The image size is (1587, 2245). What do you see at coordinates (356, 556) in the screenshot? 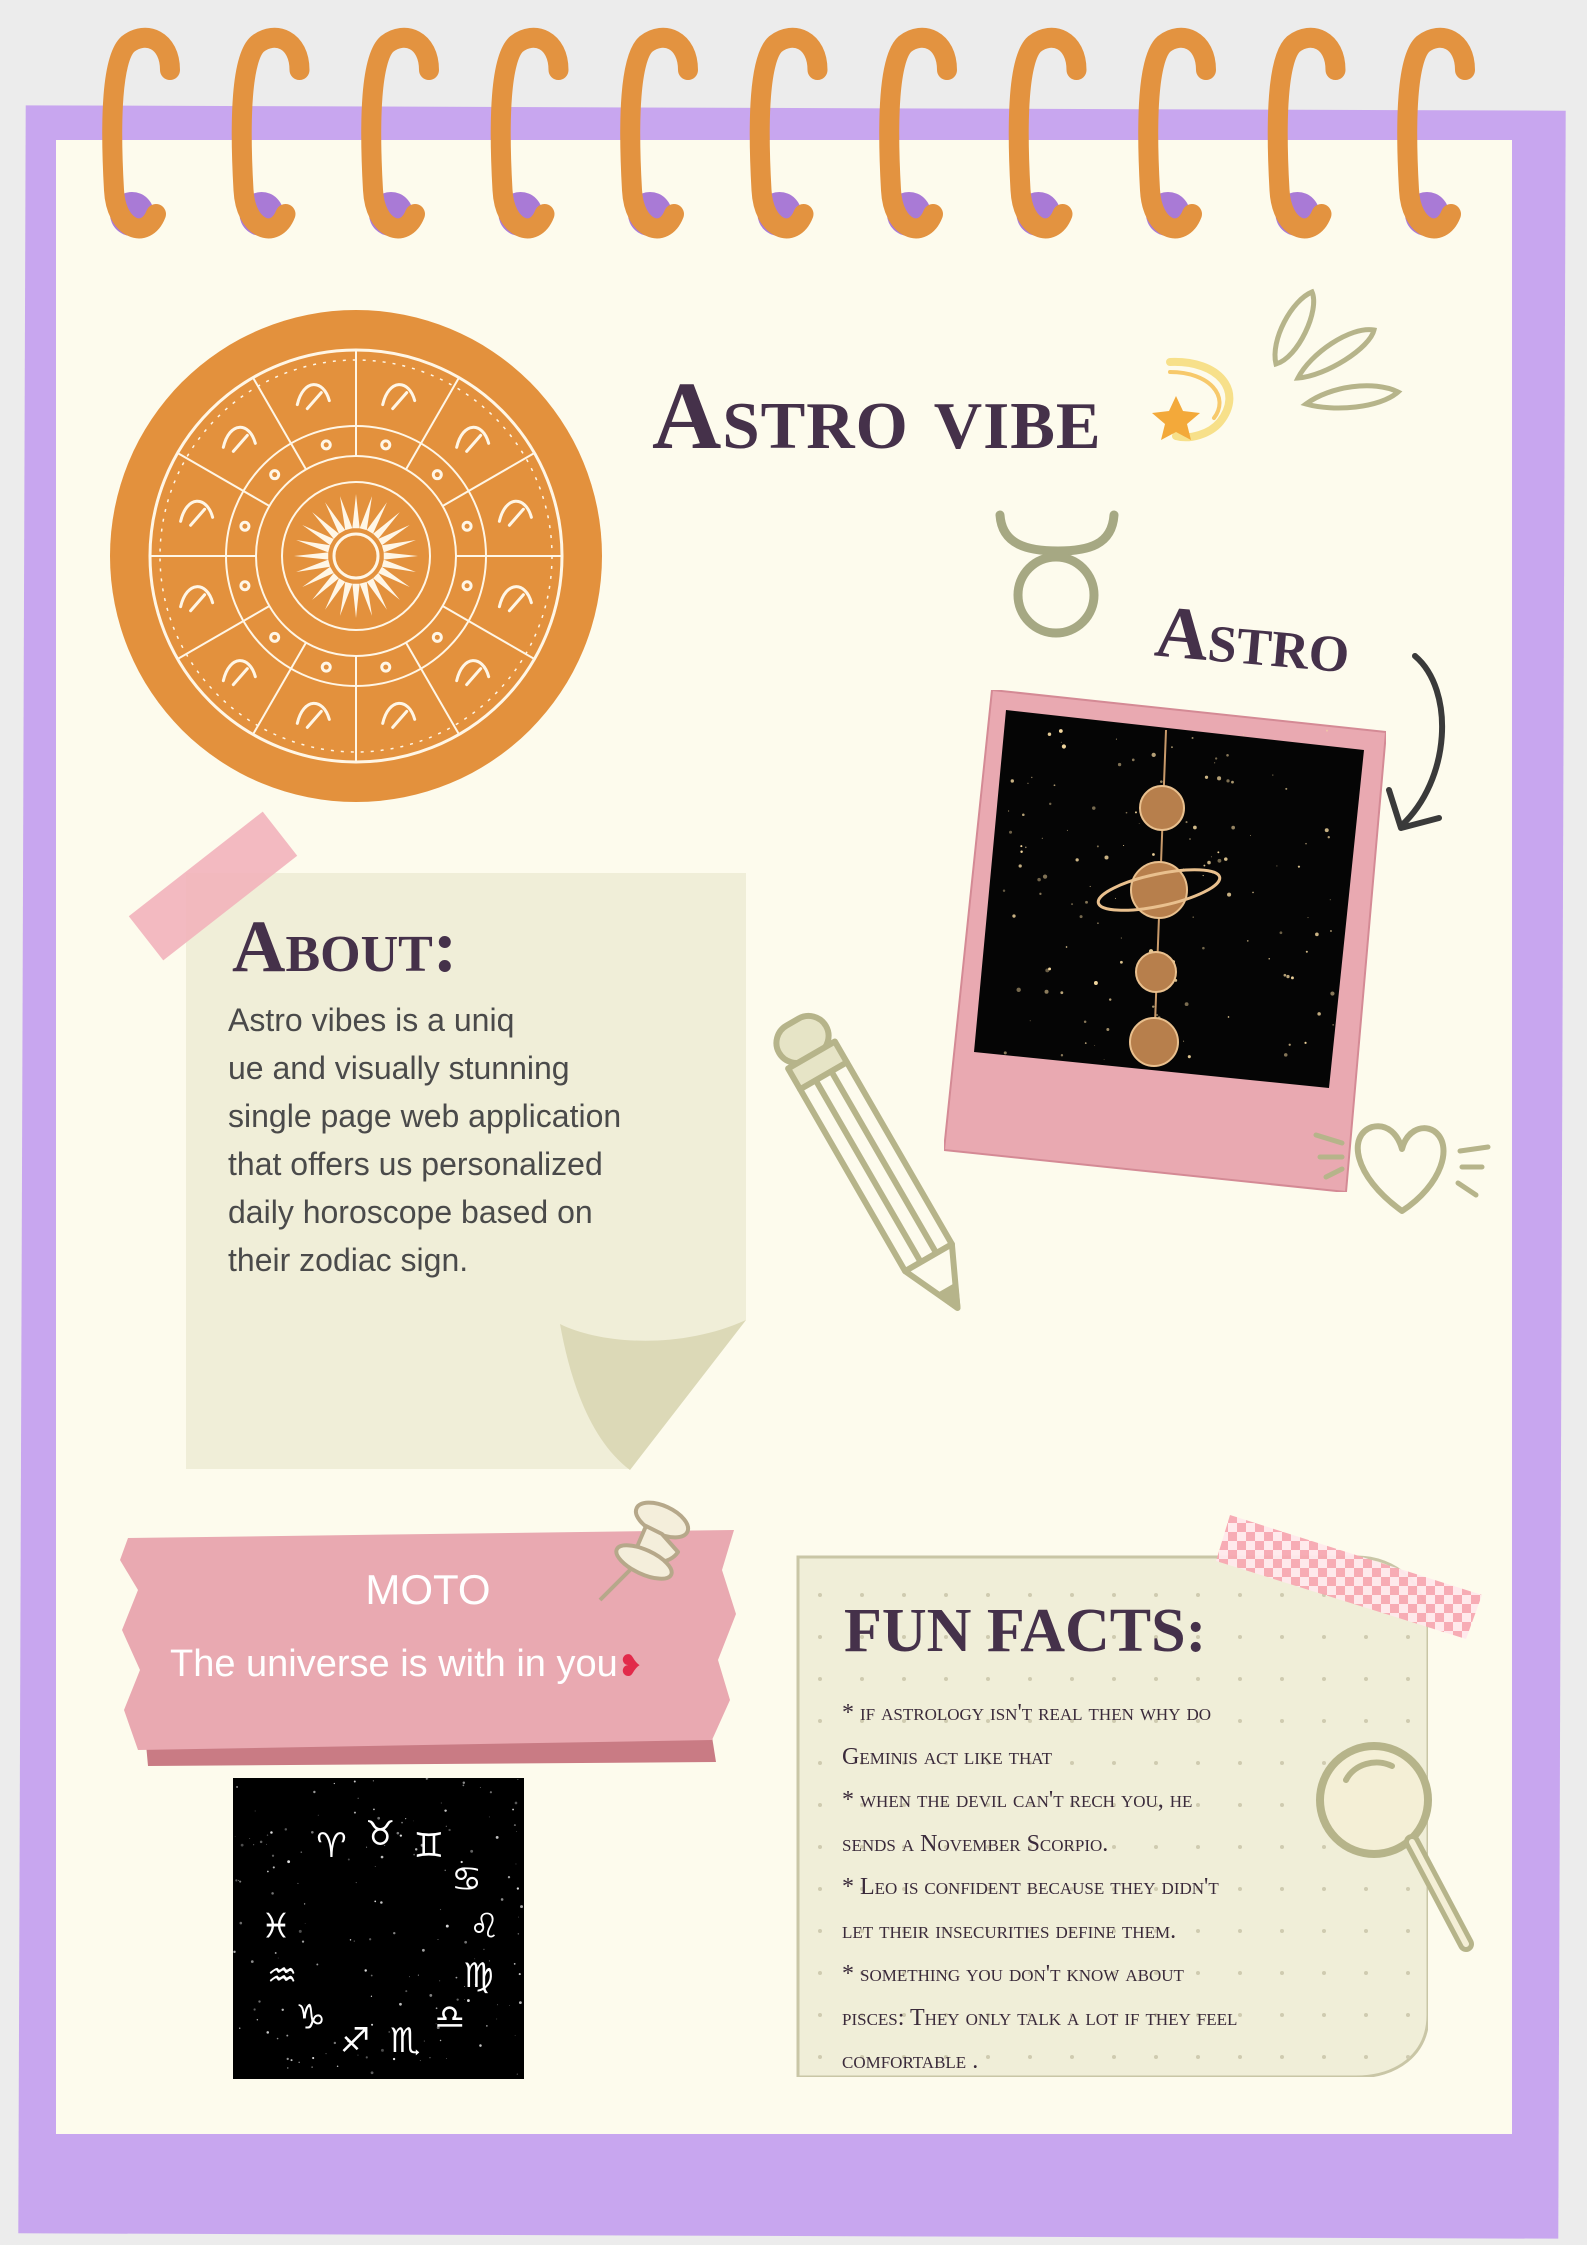
I see `zodiac-wheel-icon` at bounding box center [356, 556].